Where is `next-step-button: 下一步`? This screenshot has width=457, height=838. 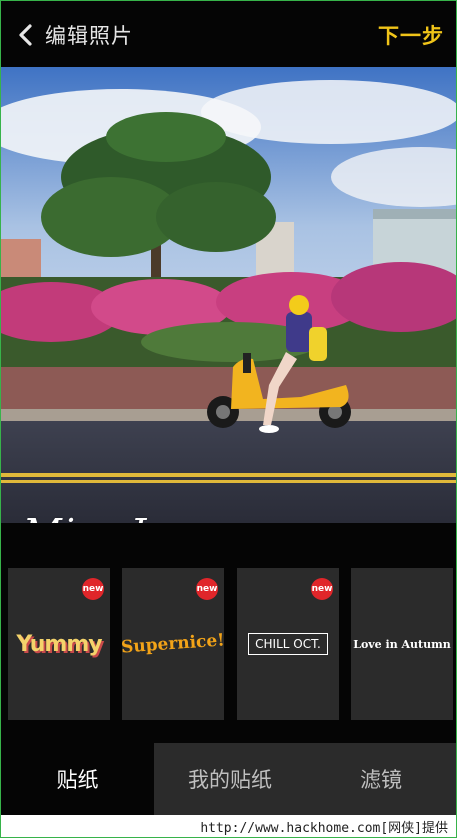
next-step-button: 下一步 is located at coordinates (411, 35).